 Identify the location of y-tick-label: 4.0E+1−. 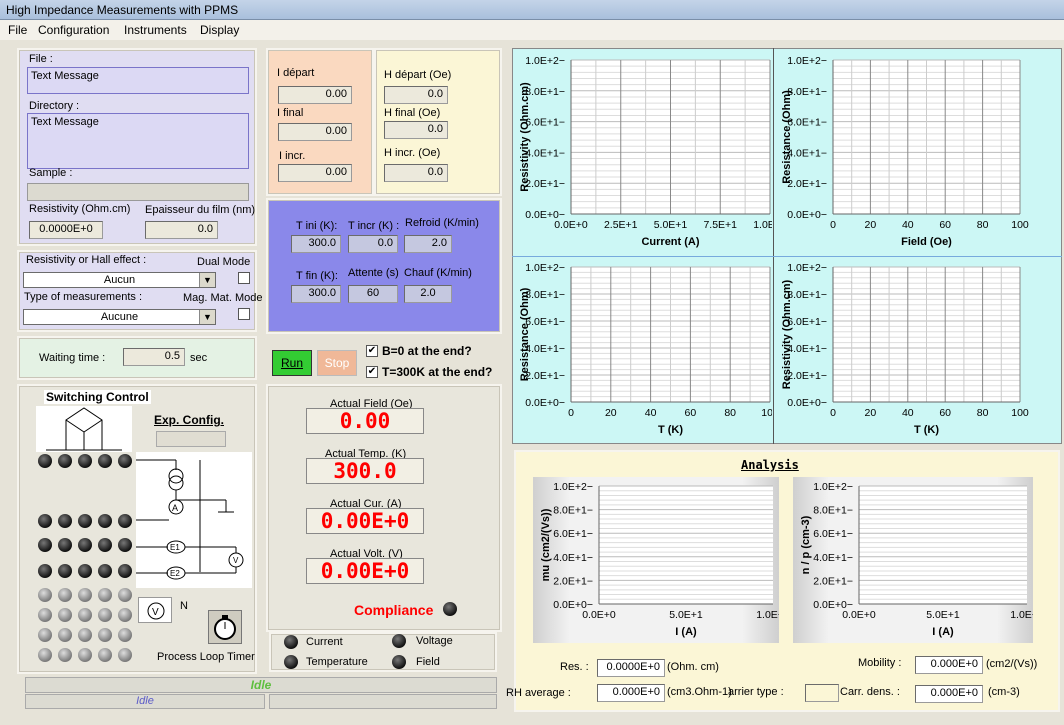
(573, 558).